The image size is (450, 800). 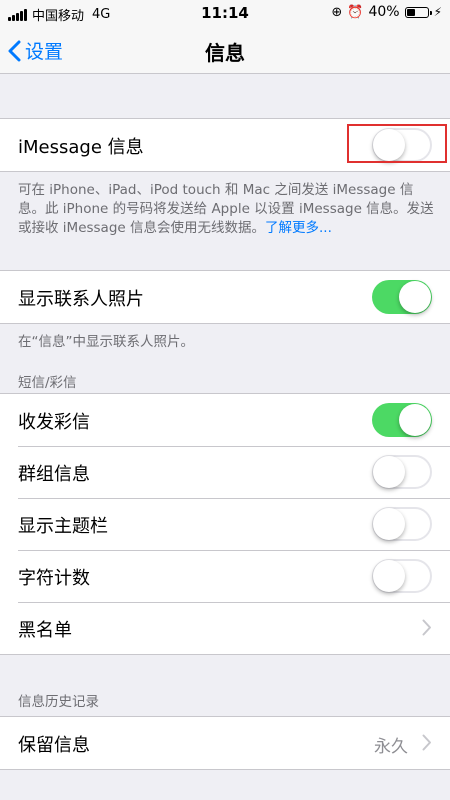 I want to click on contact-photos-row: 显示联系人照片, so click(x=225, y=297).